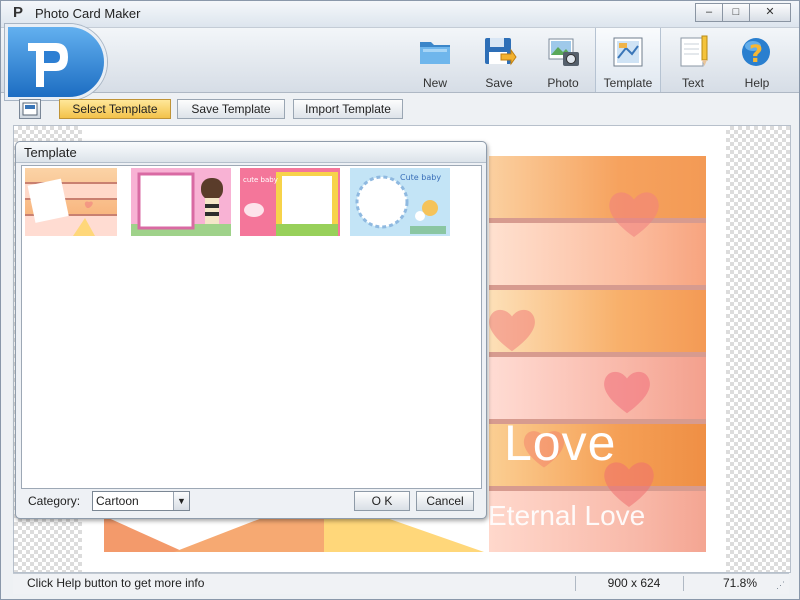  I want to click on thumb-cute-baby-blue-text: Cute baby, so click(420, 177).